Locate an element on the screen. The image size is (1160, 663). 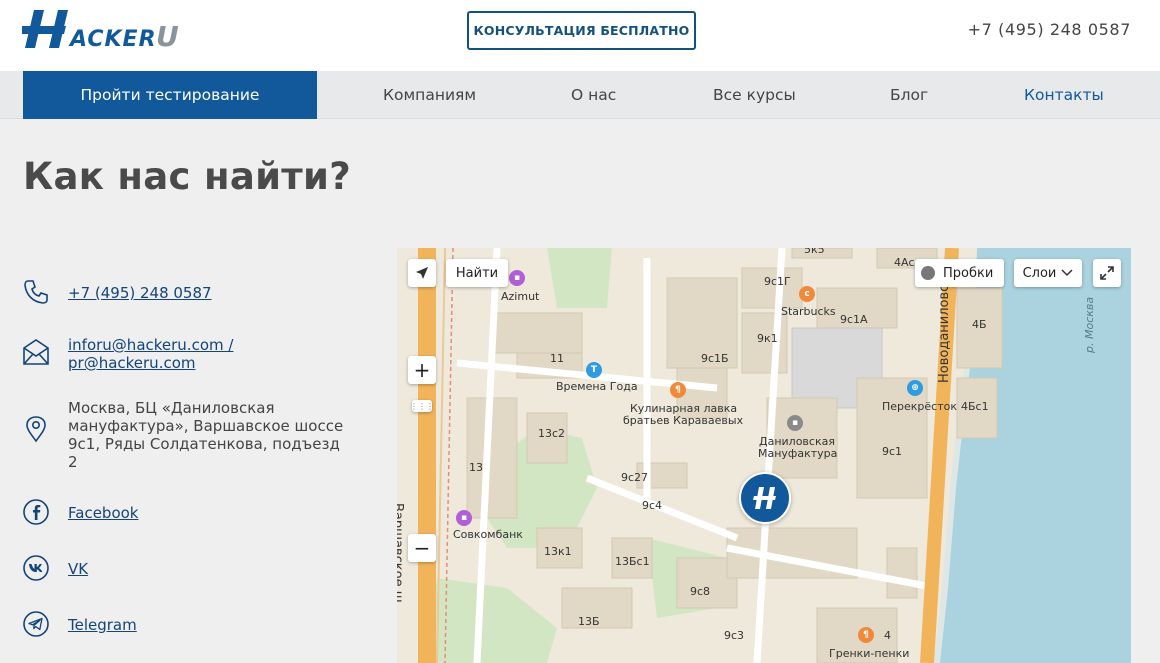
facebook-icon is located at coordinates (36, 512).